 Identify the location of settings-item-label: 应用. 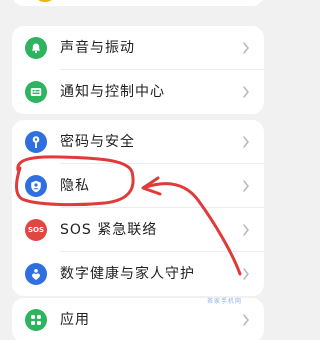
(75, 320).